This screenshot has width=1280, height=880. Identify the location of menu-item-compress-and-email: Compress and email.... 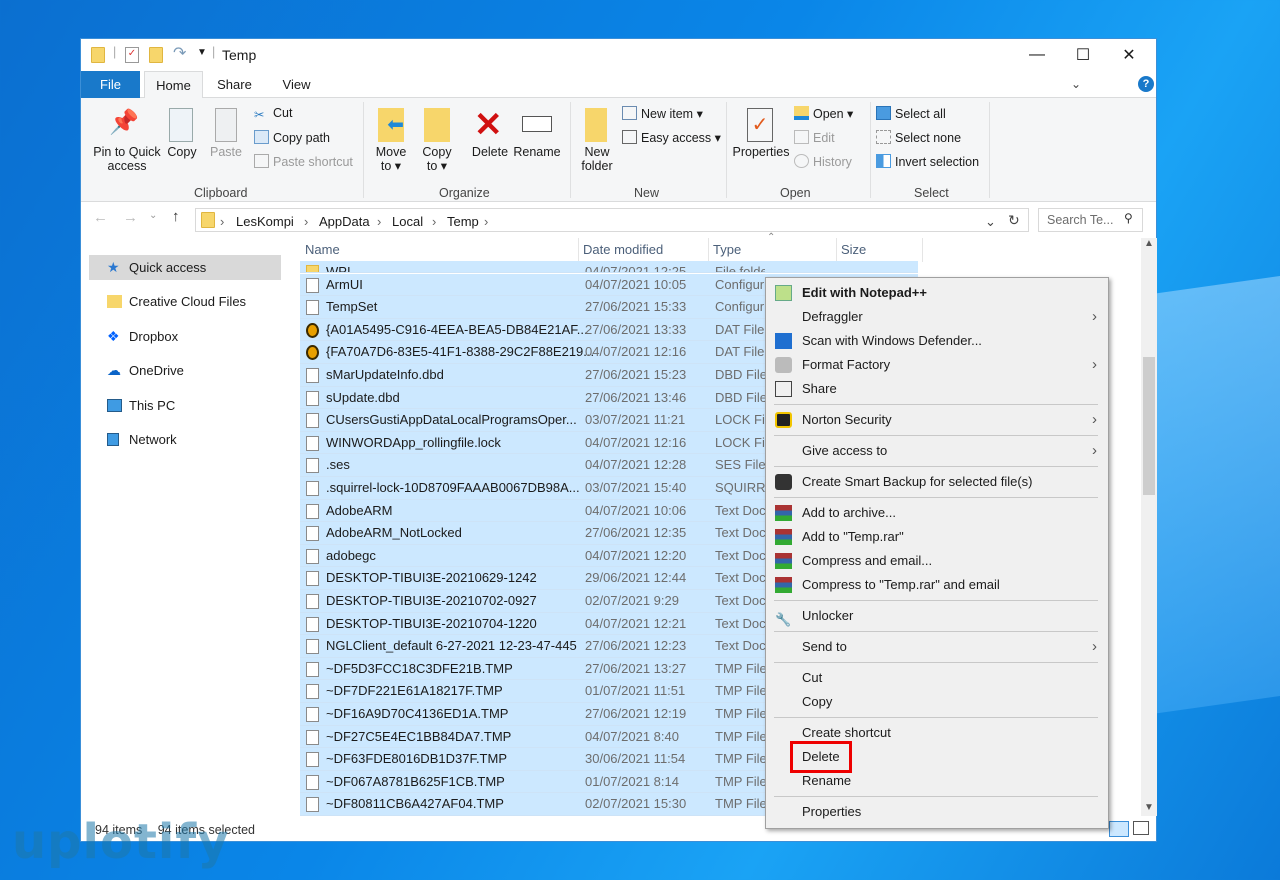
(937, 561).